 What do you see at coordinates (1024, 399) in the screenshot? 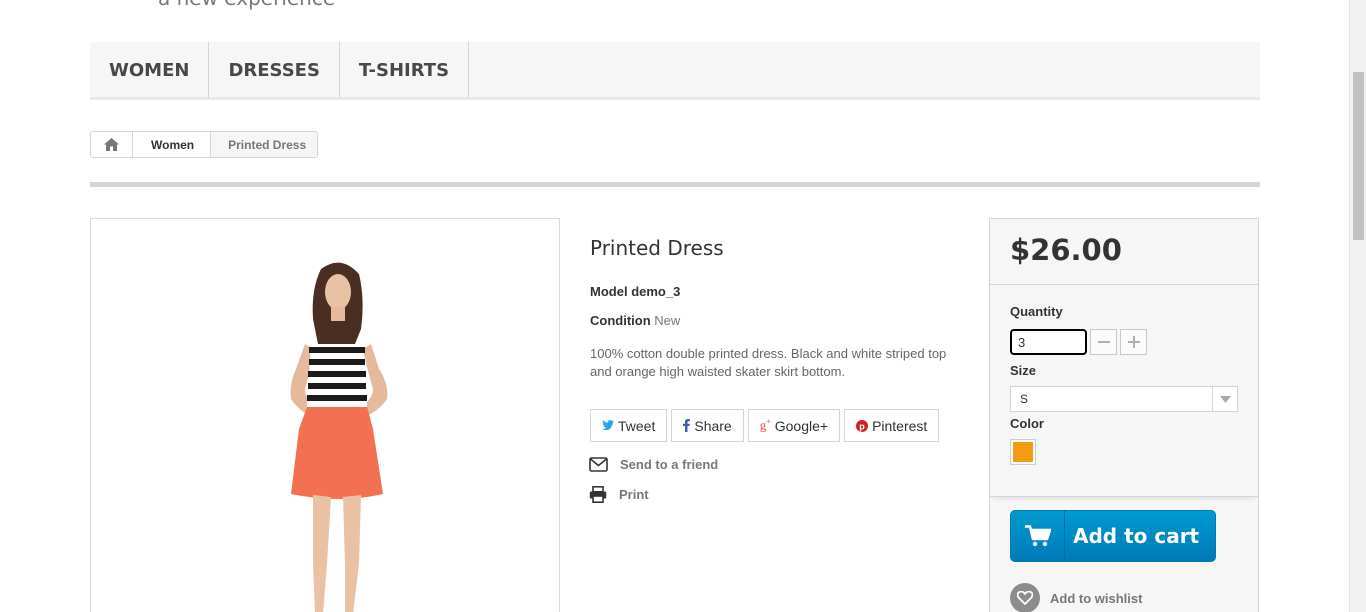
I see `size-value: S` at bounding box center [1024, 399].